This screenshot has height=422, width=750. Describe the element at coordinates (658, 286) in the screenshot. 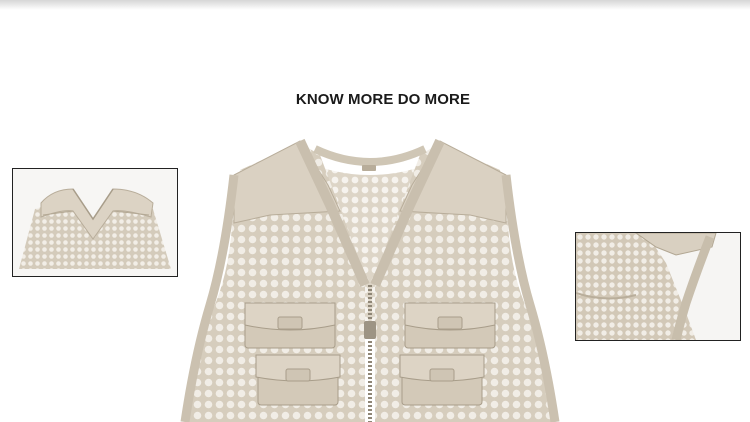

I see `detail-image-armhole` at that location.